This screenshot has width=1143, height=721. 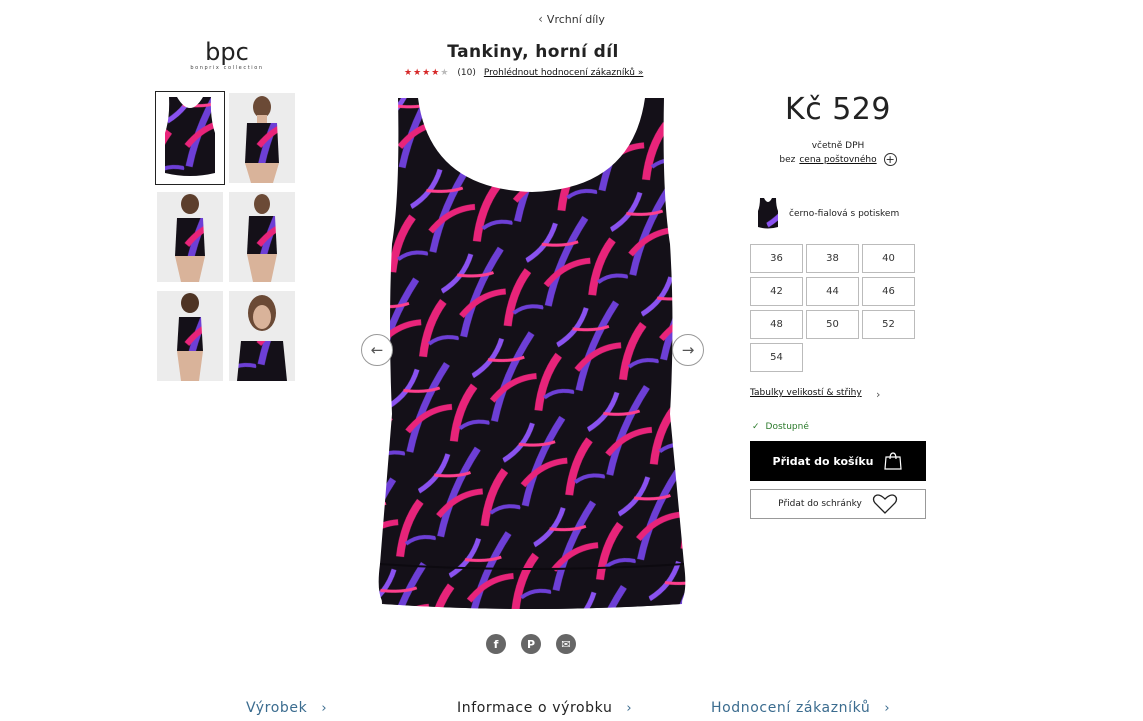 I want to click on availability-status: ✓ Dostupné, so click(x=780, y=427).